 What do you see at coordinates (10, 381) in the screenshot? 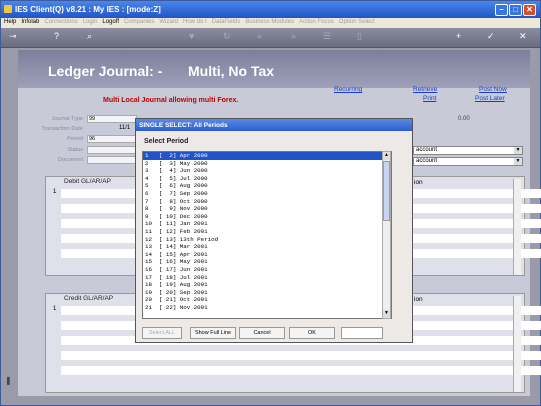
I see `sidebar-icon: ❚` at bounding box center [10, 381].